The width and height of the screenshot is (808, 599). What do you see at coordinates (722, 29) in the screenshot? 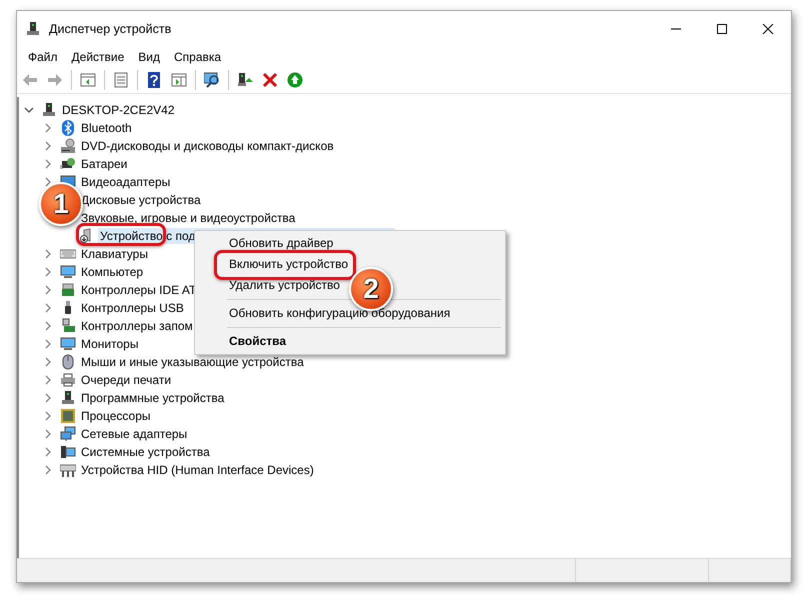
I see `maximize-icon` at bounding box center [722, 29].